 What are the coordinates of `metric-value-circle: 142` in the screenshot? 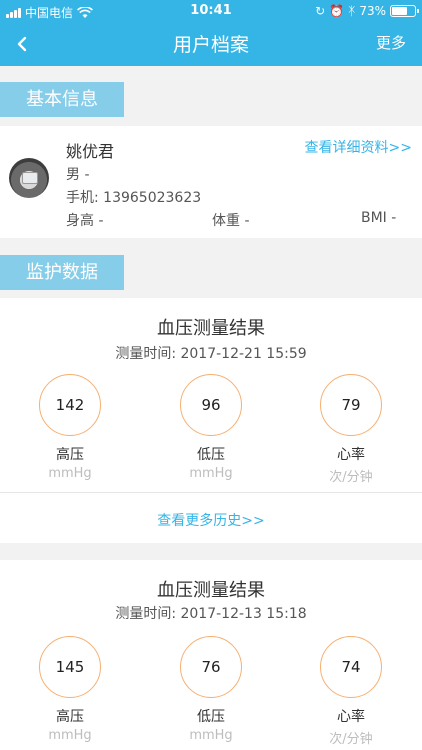 It's located at (70, 405).